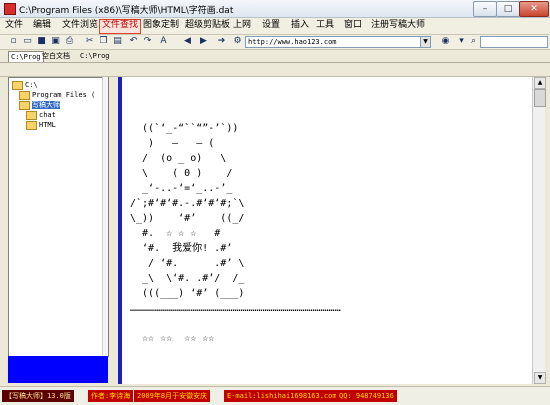 The width and height of the screenshot is (550, 405). I want to click on status-item: 【写稿大师】13.0版, so click(38, 396).